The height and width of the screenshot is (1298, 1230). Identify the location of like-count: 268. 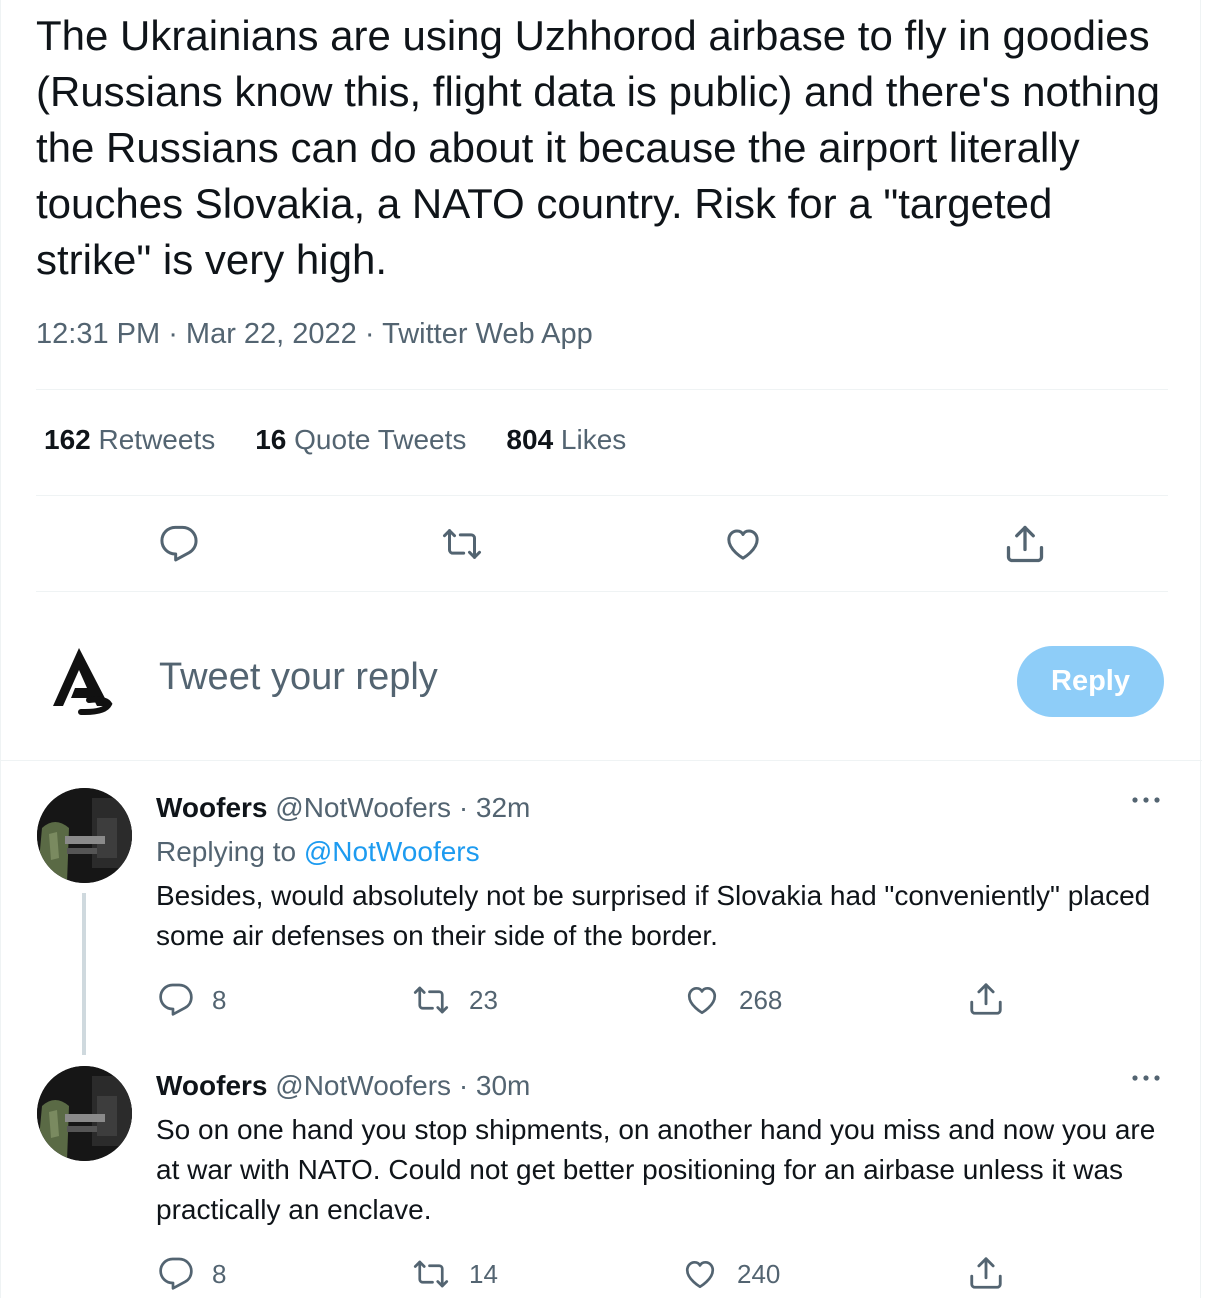
(761, 999).